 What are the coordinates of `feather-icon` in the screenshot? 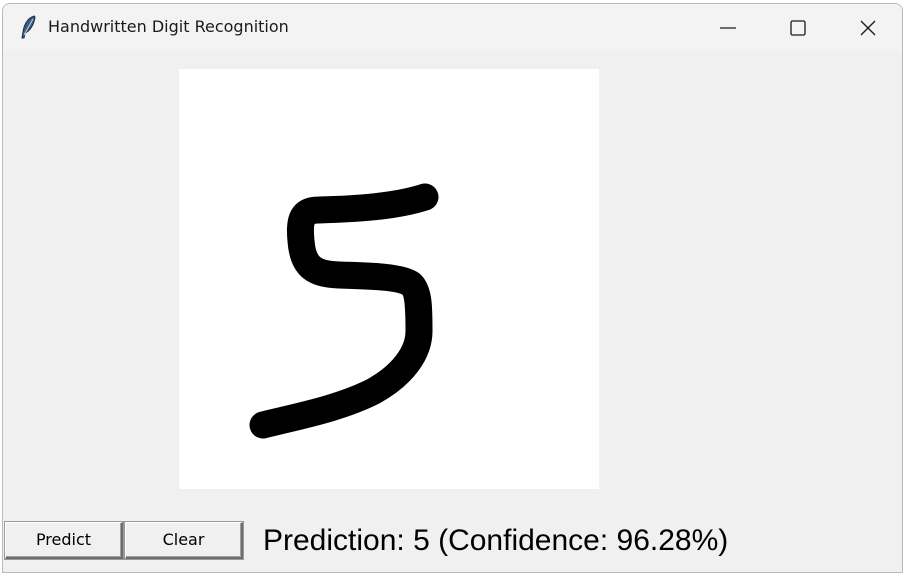 It's located at (29, 27).